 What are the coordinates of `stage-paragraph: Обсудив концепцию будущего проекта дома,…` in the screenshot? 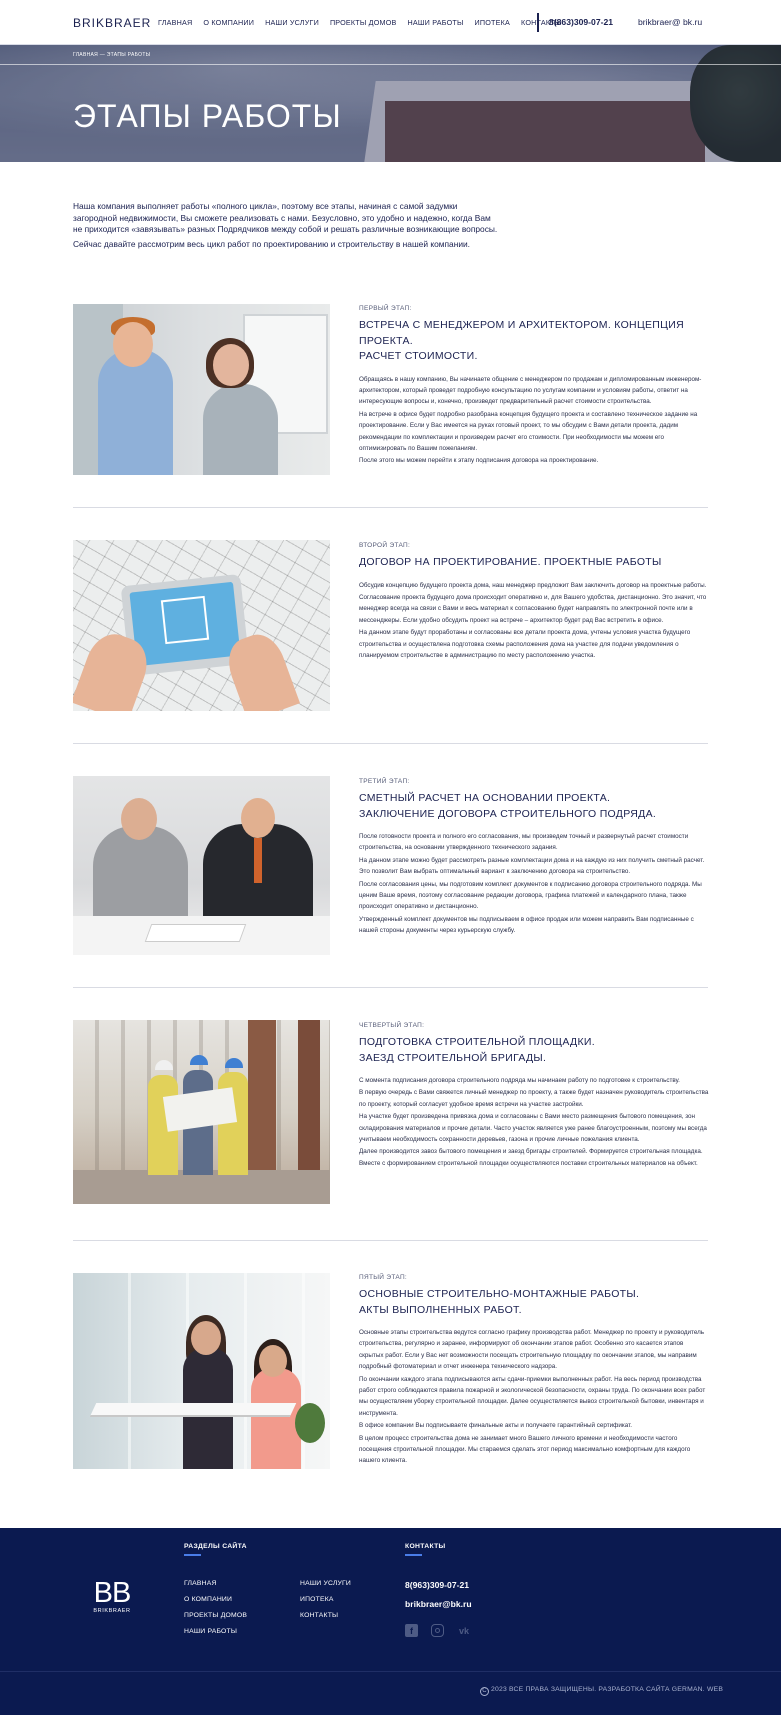 It's located at (533, 585).